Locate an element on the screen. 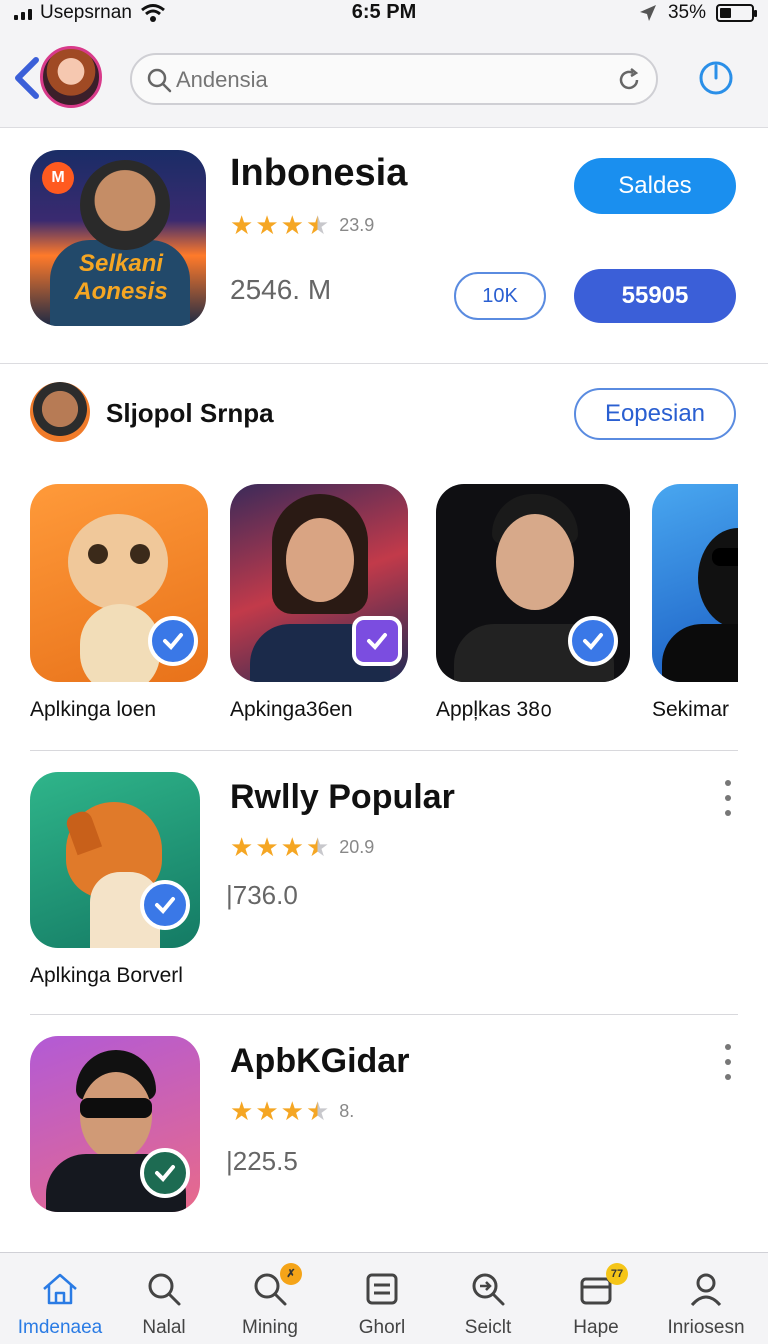 This screenshot has width=768, height=1344. sales-button: Saldes is located at coordinates (655, 186).